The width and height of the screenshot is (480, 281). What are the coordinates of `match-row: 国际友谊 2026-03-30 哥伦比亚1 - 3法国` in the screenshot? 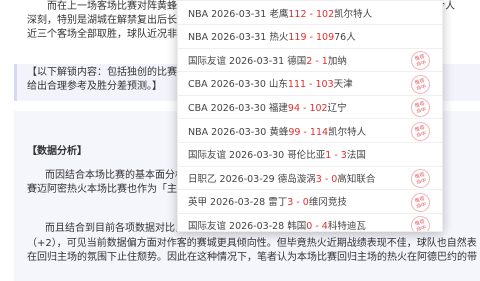 It's located at (310, 155).